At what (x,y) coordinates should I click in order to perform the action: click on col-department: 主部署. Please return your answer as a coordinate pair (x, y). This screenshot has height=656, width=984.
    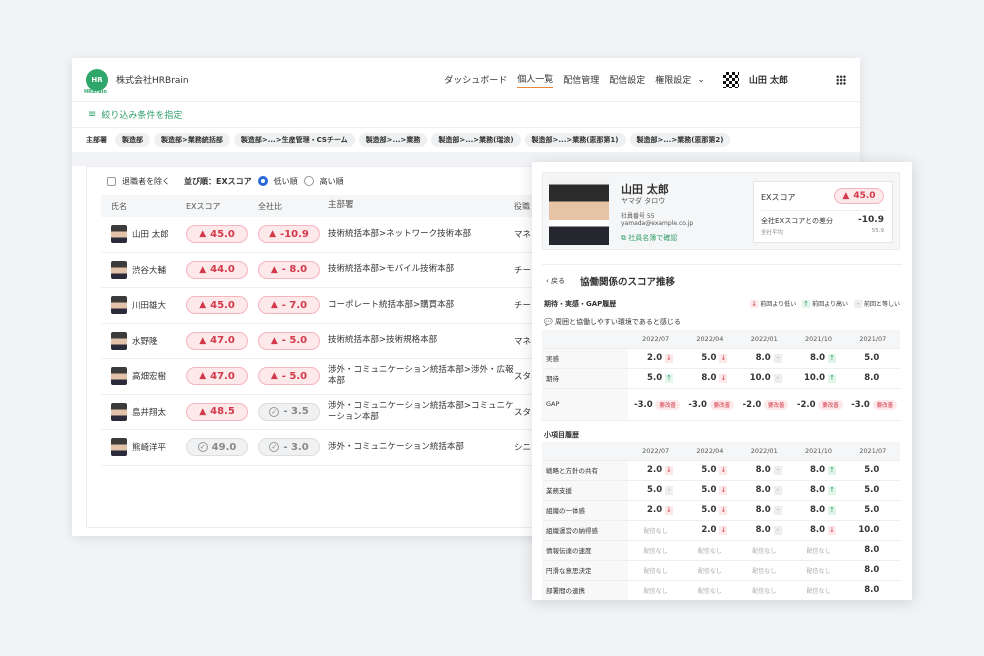
    Looking at the image, I should click on (421, 205).